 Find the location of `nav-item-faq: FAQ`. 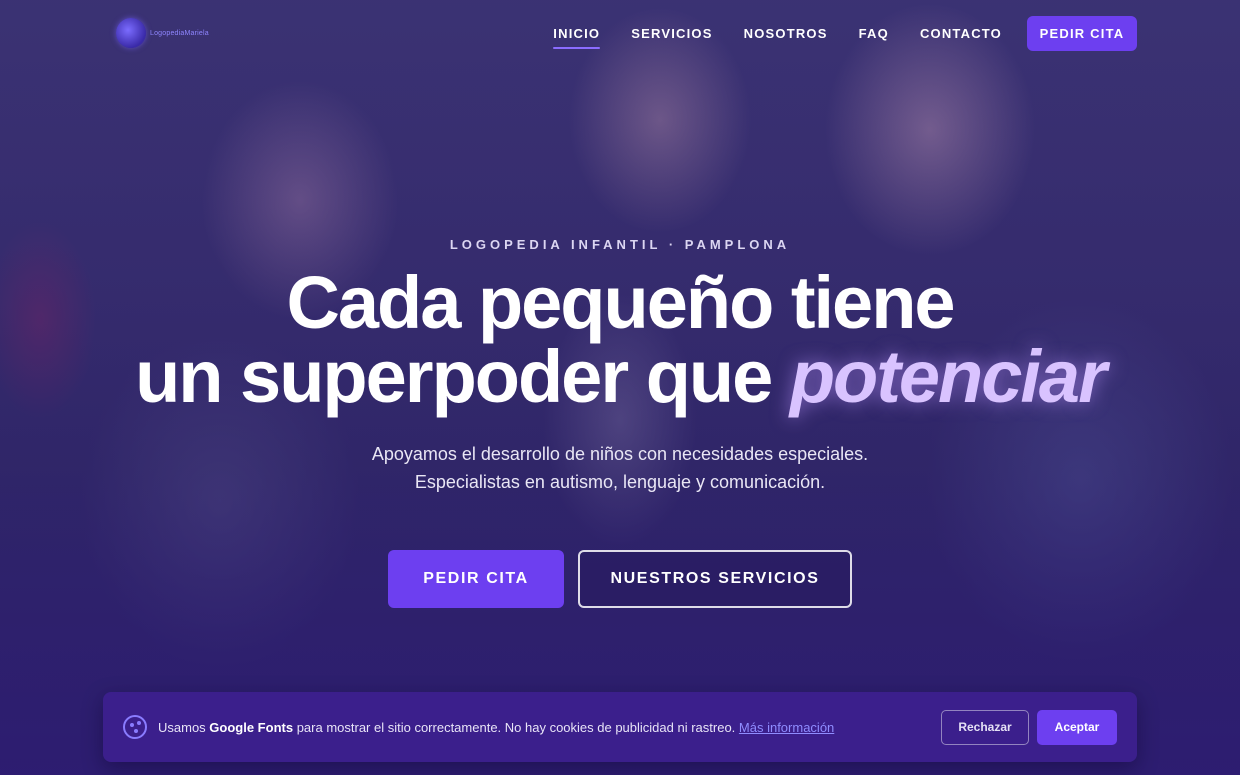

nav-item-faq: FAQ is located at coordinates (874, 33).